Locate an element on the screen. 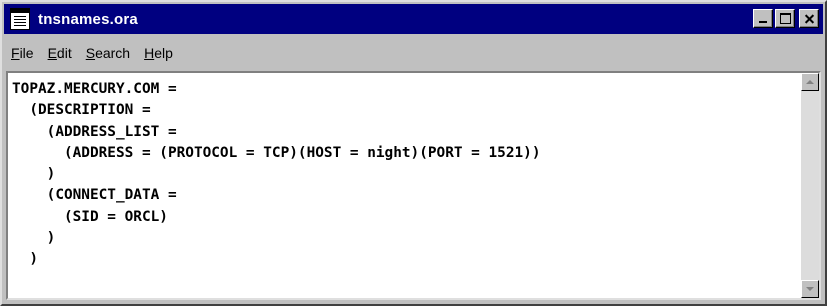 The width and height of the screenshot is (827, 306). window-title: tnsnames.ora is located at coordinates (88, 19).